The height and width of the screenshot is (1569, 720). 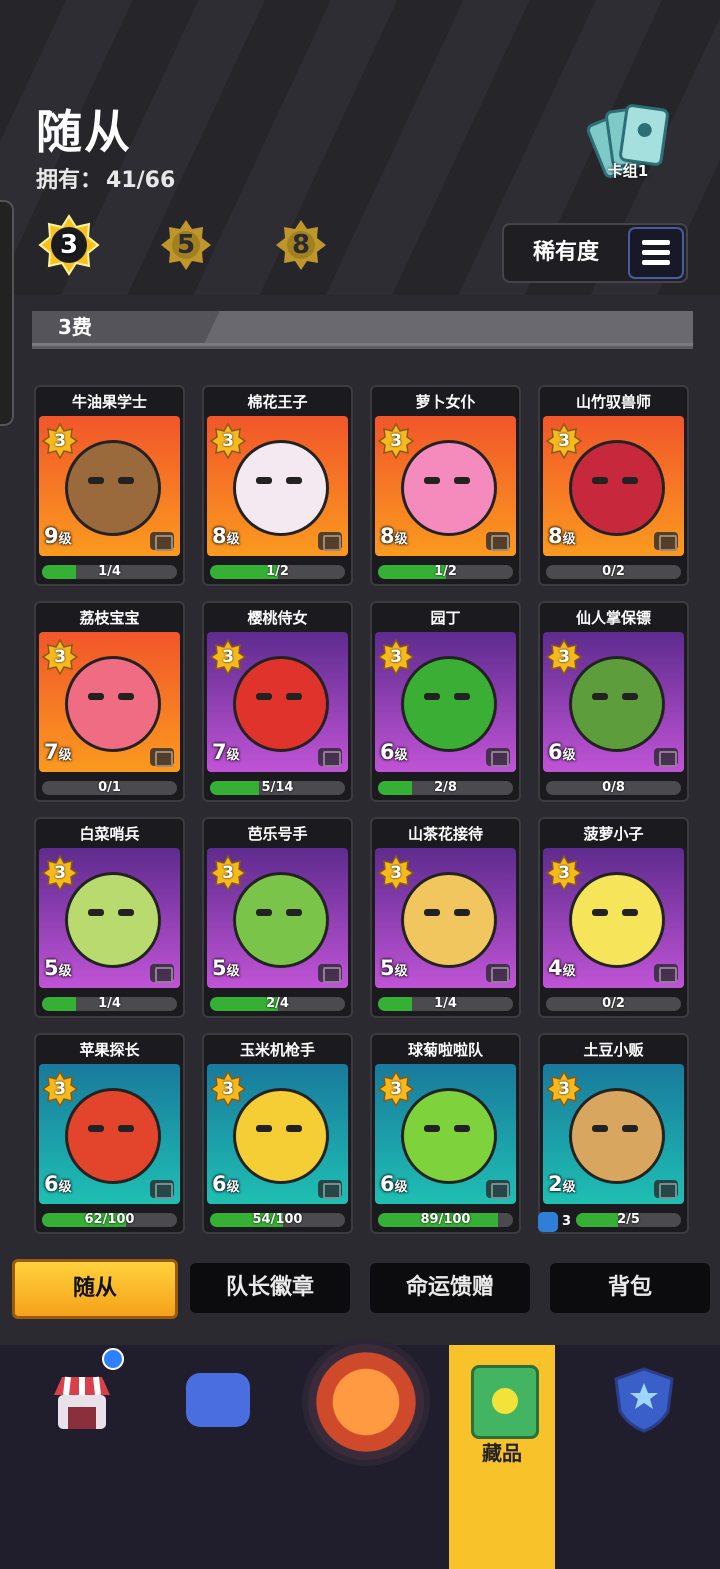 What do you see at coordinates (627, 142) in the screenshot?
I see `deck-button: 卡组1` at bounding box center [627, 142].